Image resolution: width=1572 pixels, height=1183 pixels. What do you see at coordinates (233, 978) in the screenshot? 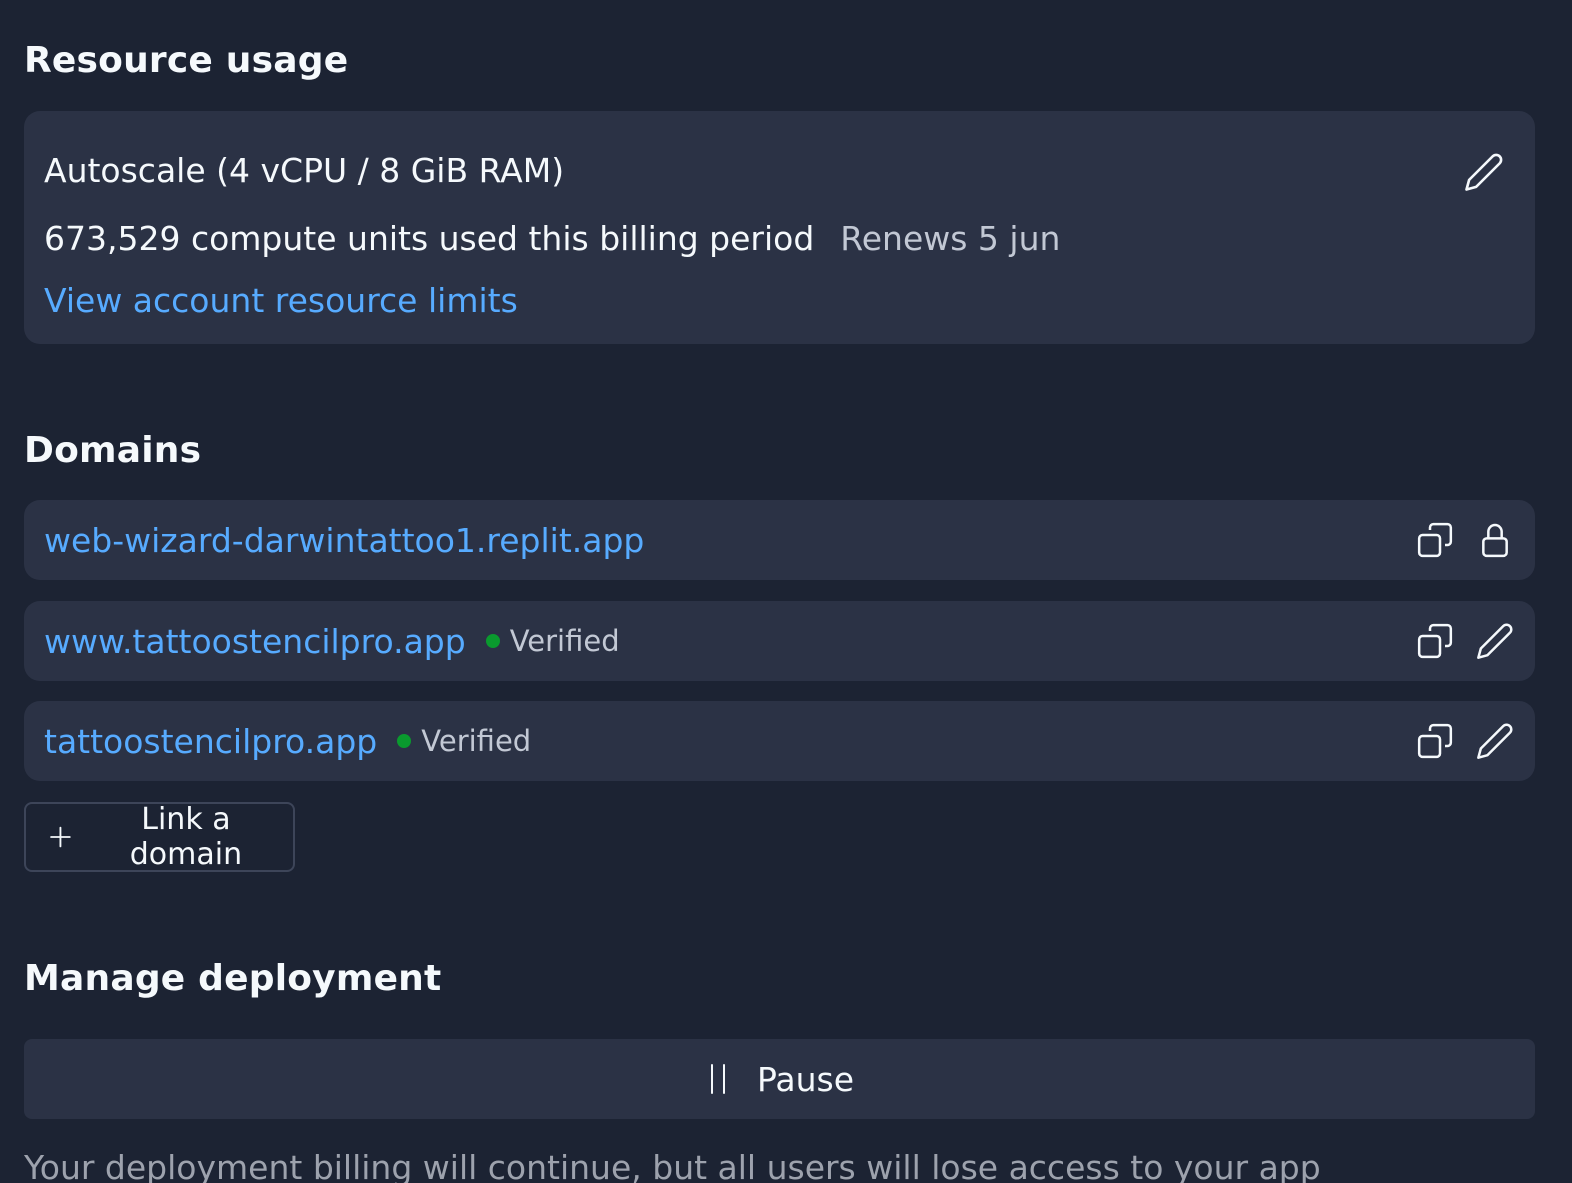
I see `manage-deployment-heading: Manage deployment` at bounding box center [233, 978].